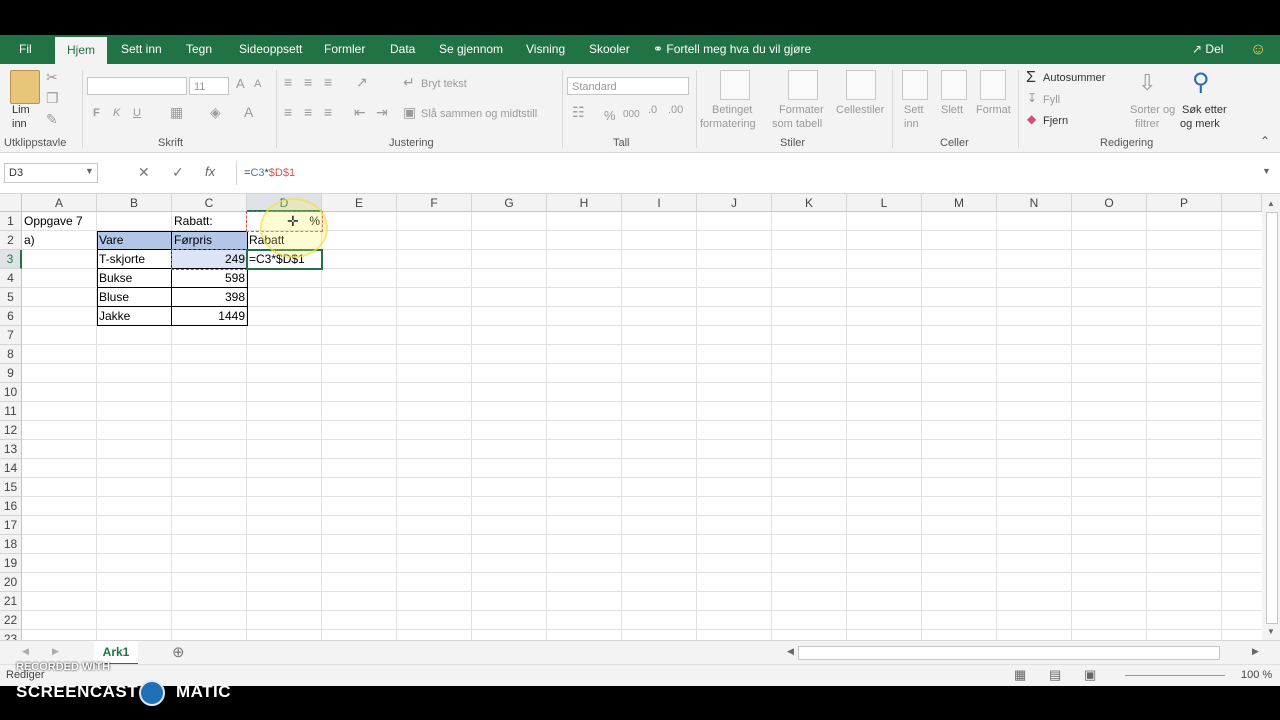  Describe the element at coordinates (409, 112) in the screenshot. I see `merge-icon: ▣` at that location.